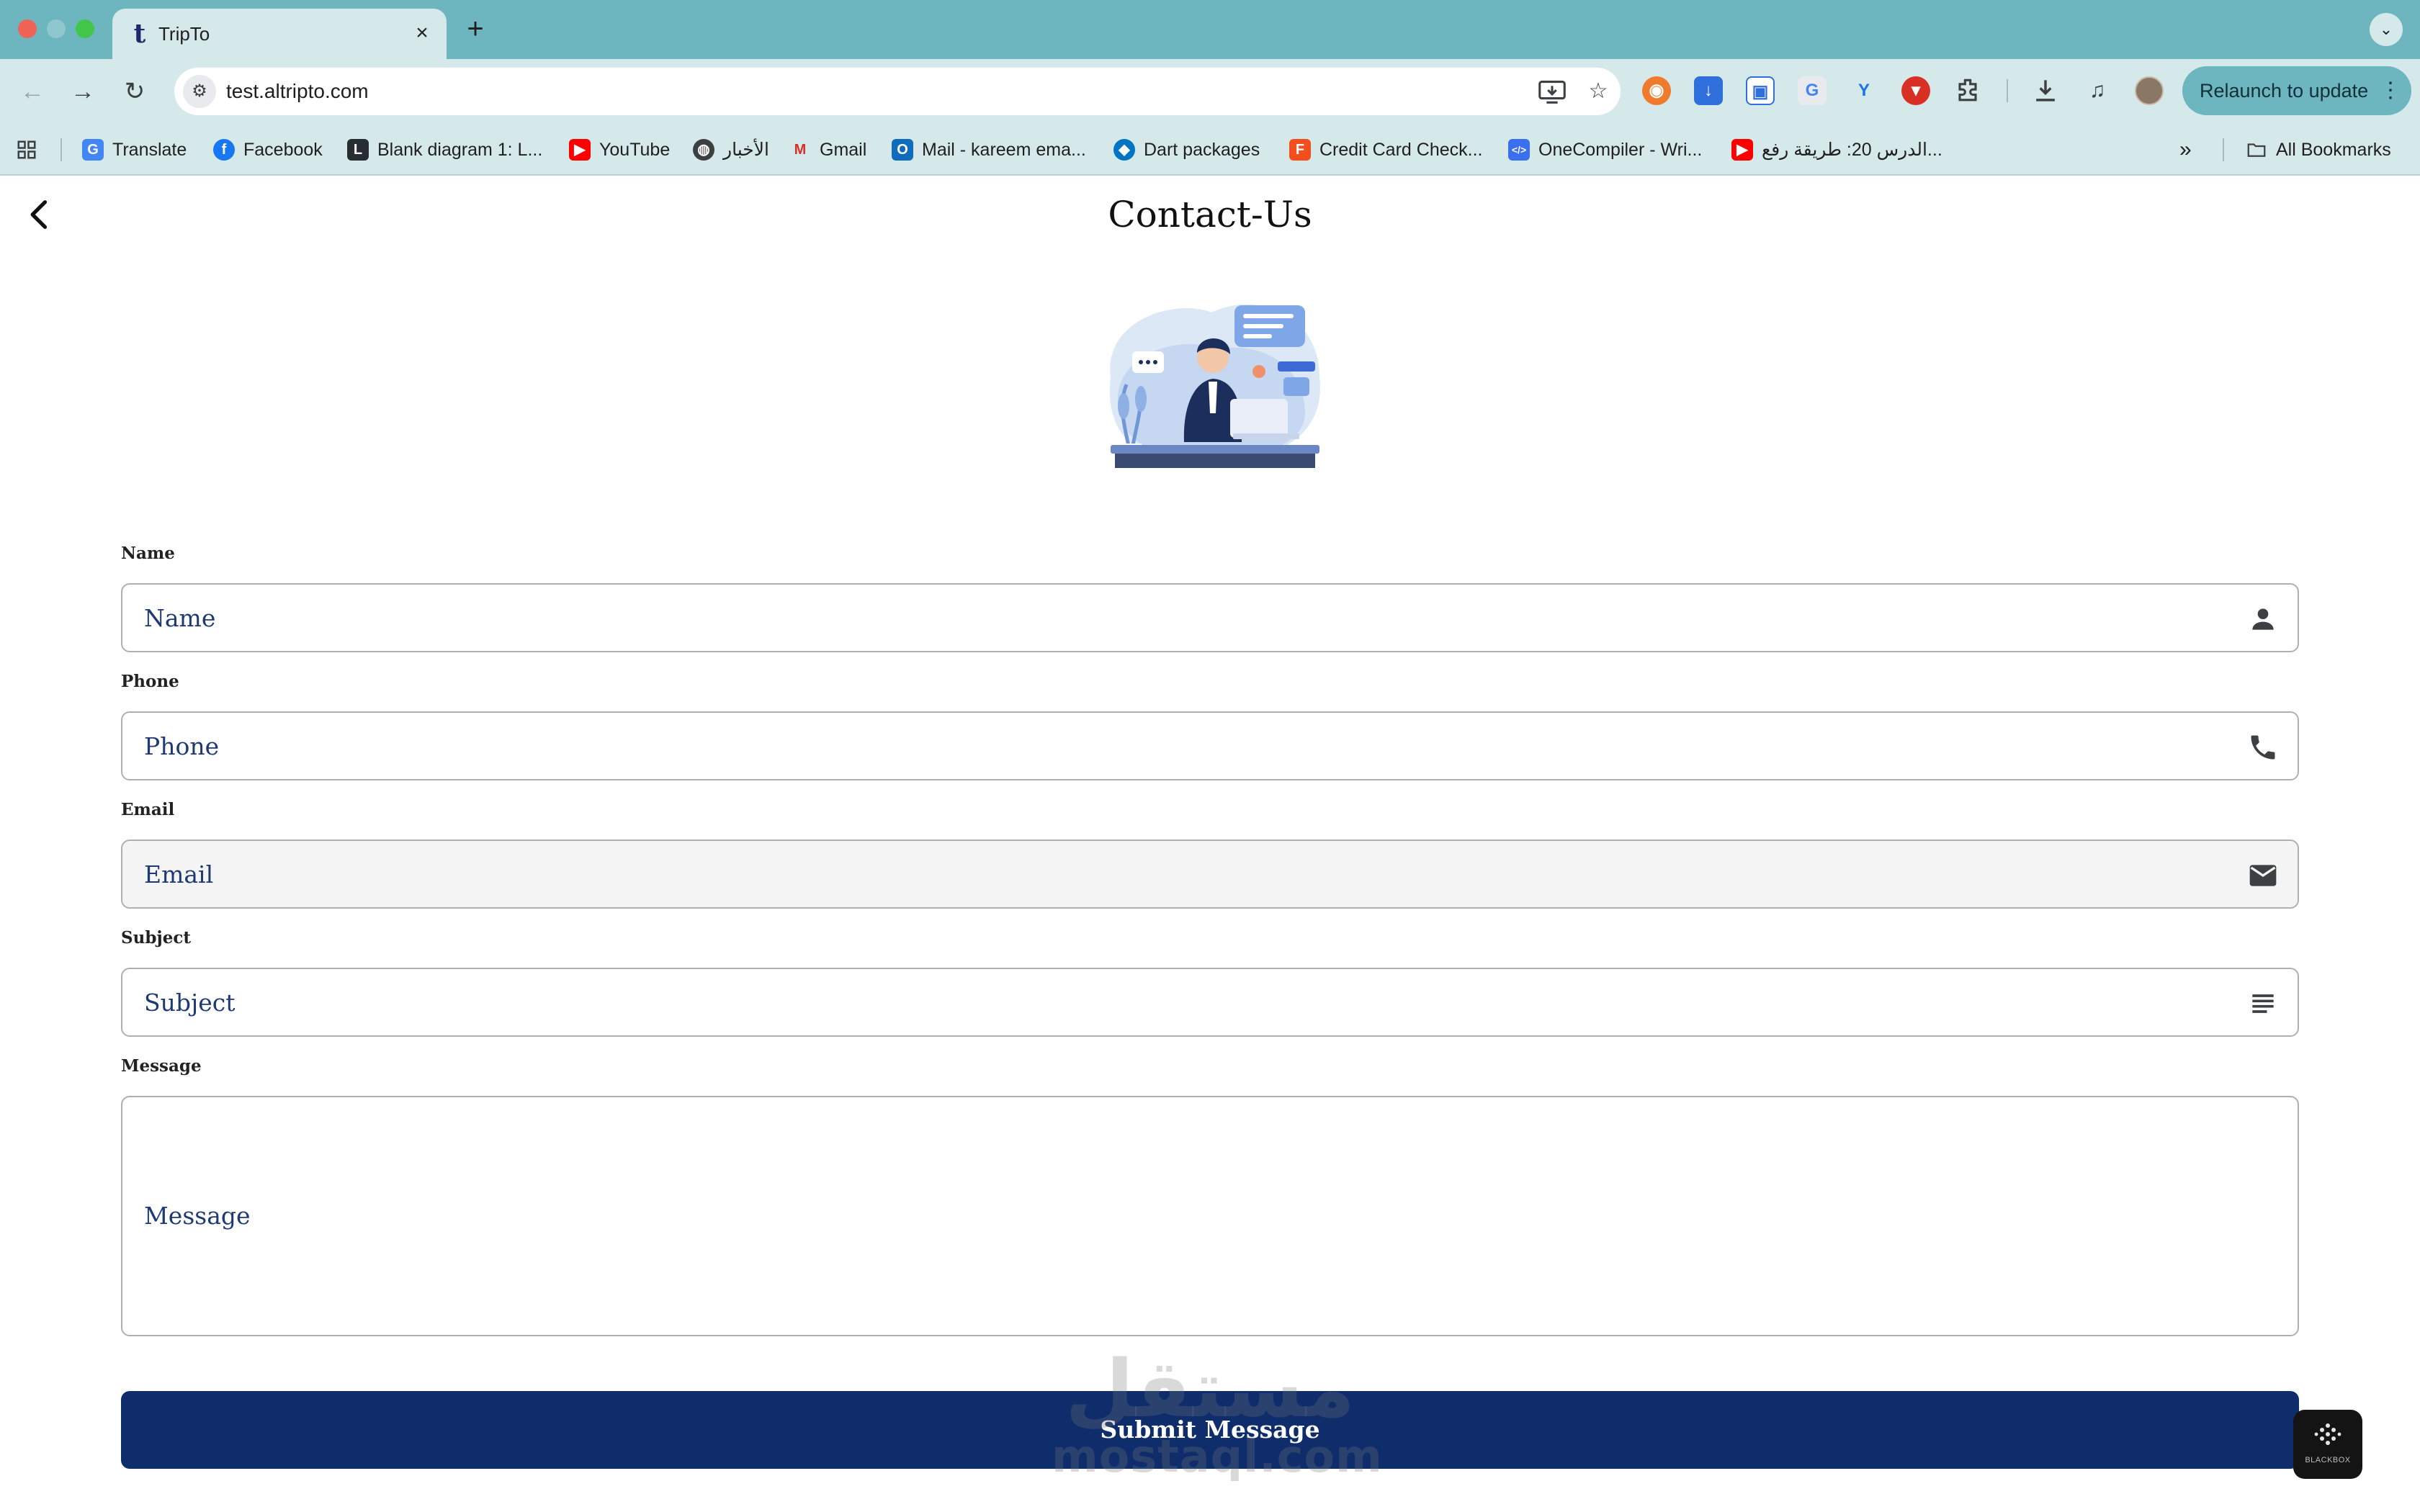 This screenshot has width=2420, height=1512. I want to click on install-app-icon, so click(1553, 91).